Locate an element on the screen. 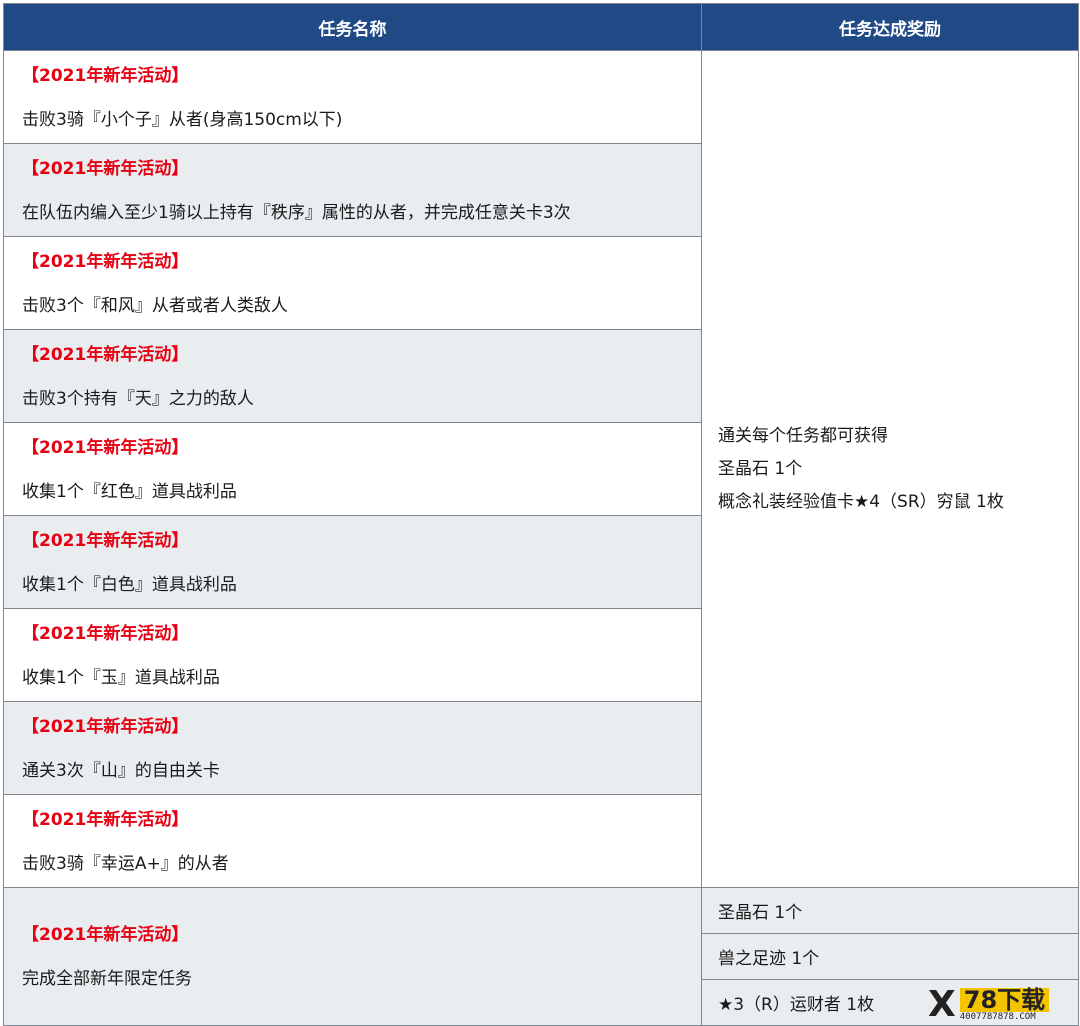 The image size is (1080, 1026). task-description: 击败3骑『小个子』从者(身高150cm以下) is located at coordinates (182, 120).